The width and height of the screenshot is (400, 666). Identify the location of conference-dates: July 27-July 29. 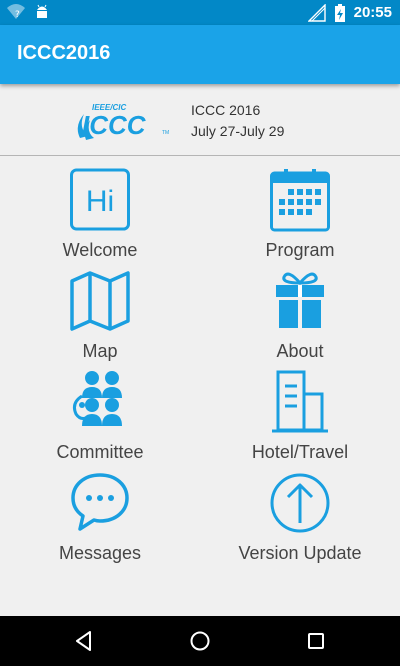
(238, 131).